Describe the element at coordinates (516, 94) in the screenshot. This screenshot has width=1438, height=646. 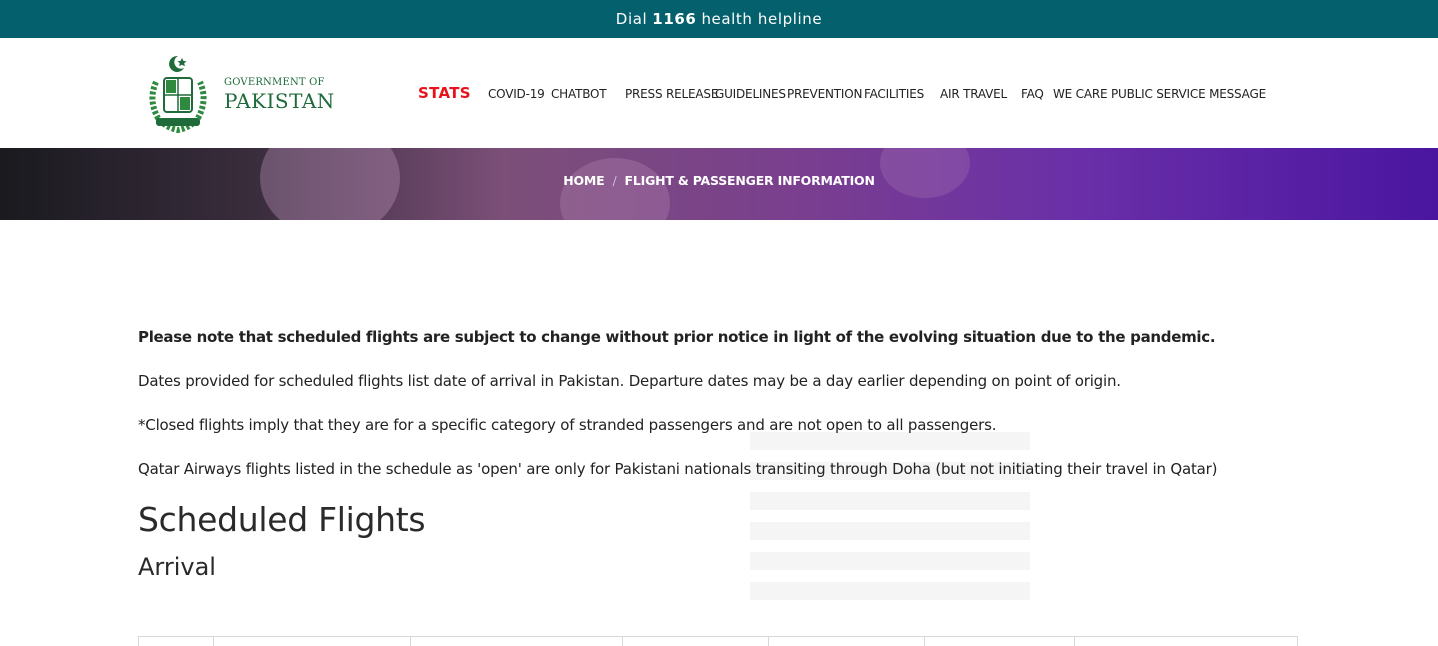
I see `nav-covid-19: COVID-19` at that location.